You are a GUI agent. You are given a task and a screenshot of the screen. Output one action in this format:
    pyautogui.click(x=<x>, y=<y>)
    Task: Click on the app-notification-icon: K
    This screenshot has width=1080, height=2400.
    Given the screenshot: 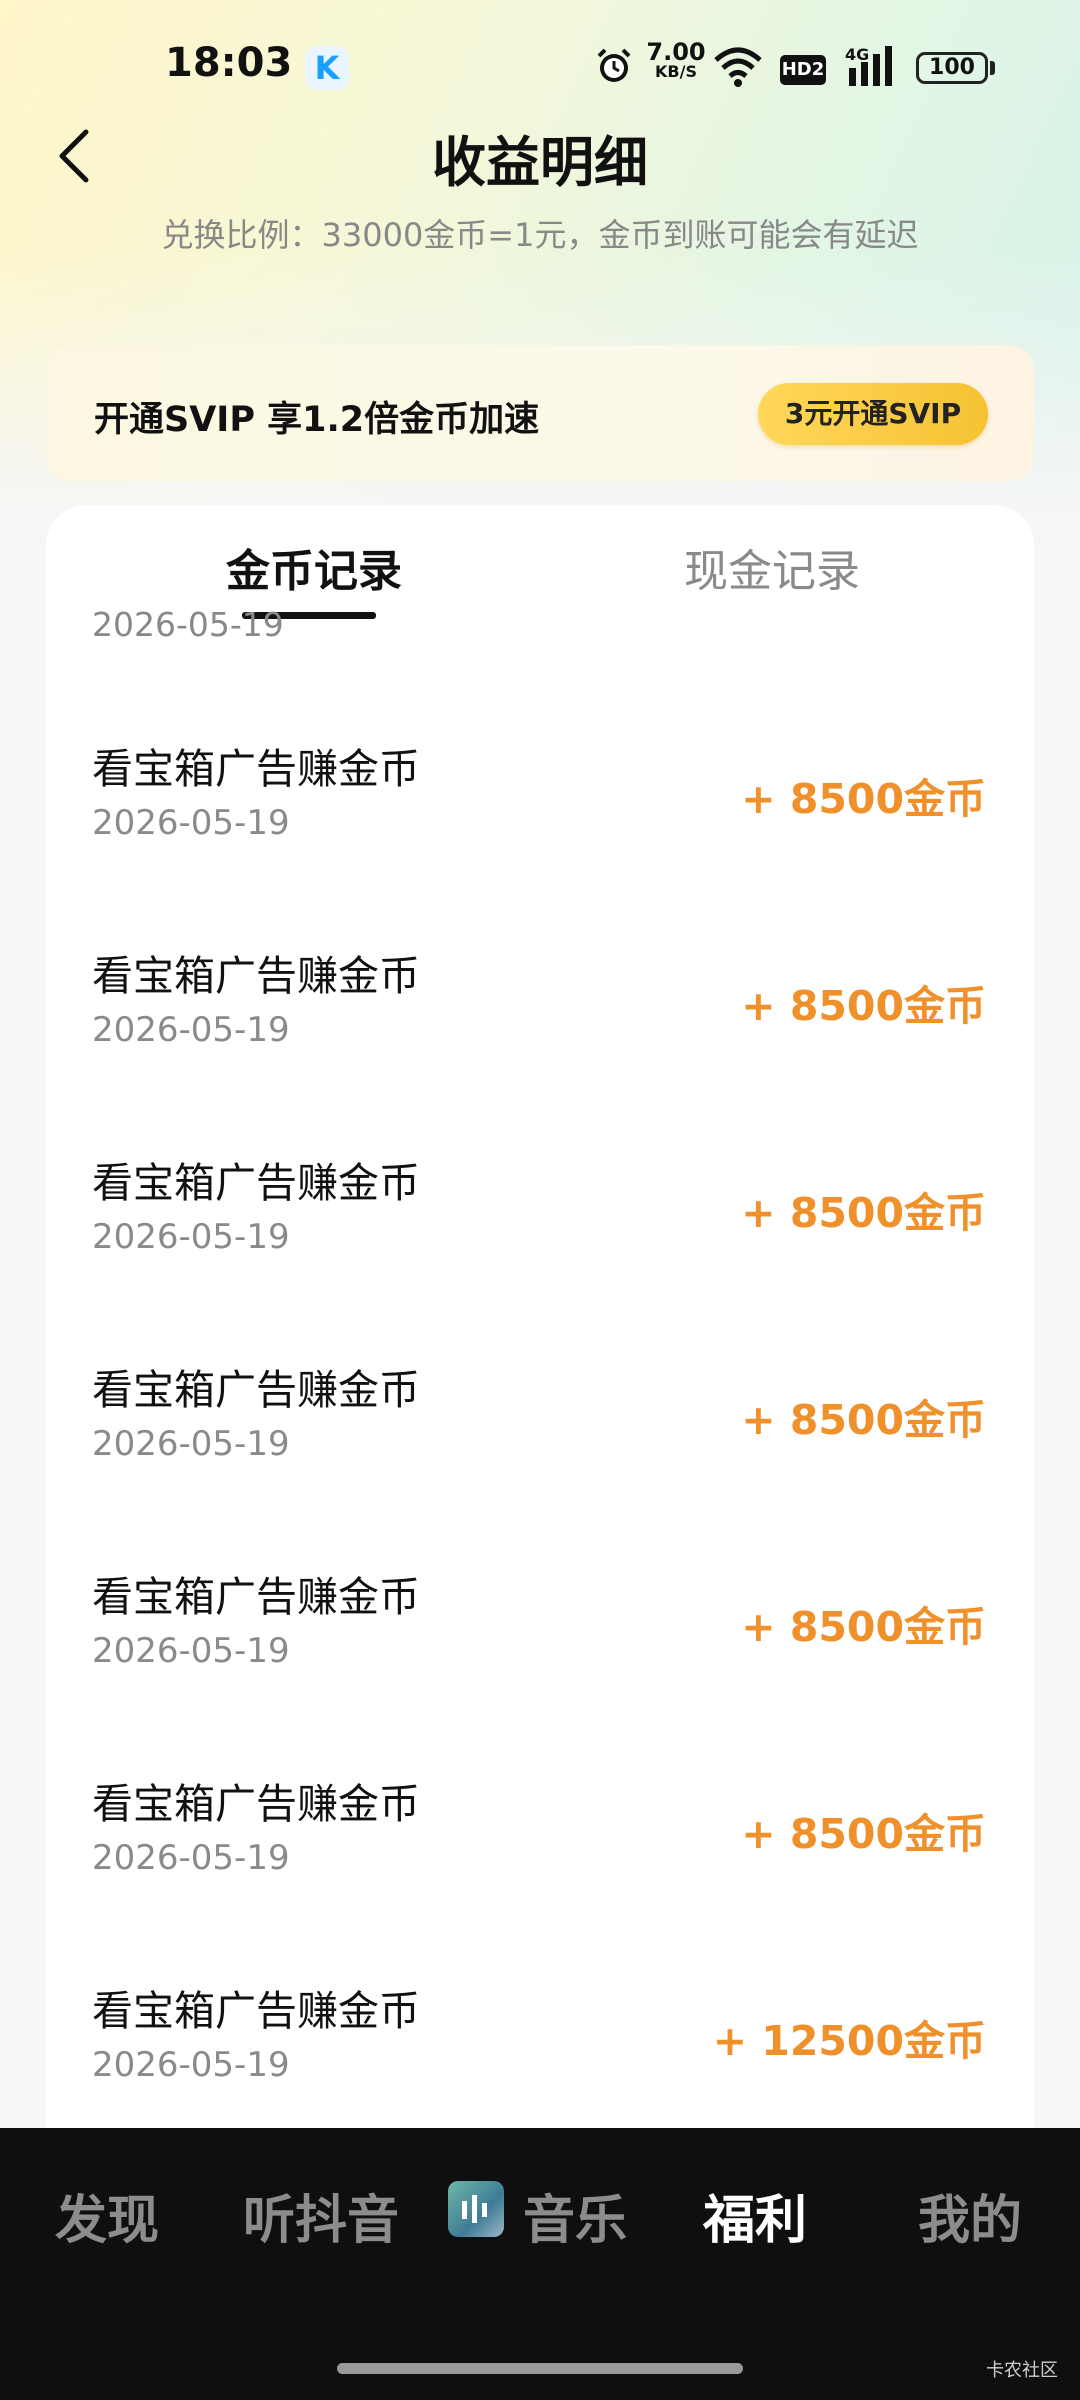 What is the action you would take?
    pyautogui.click(x=327, y=68)
    